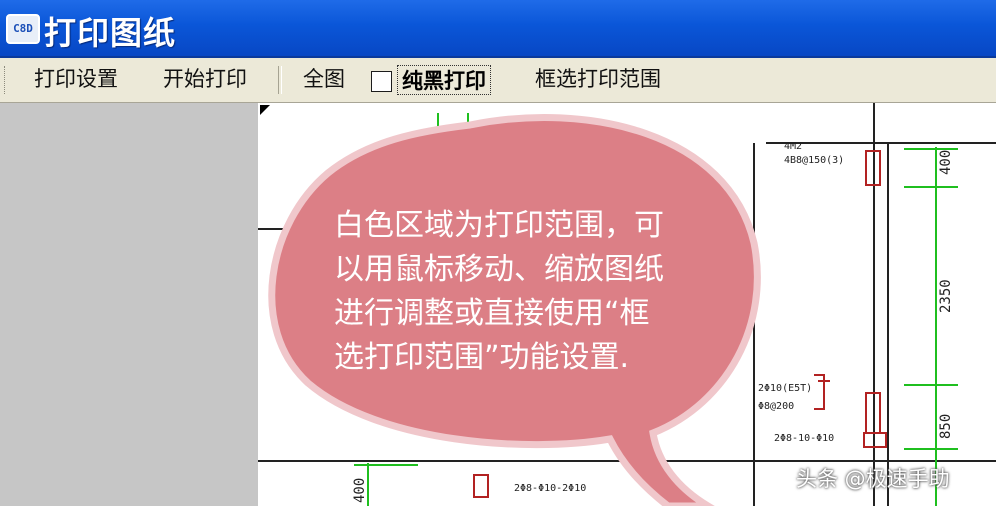  I want to click on callout-line-2: 以用鼠标移动、缩放图纸, so click(499, 269).